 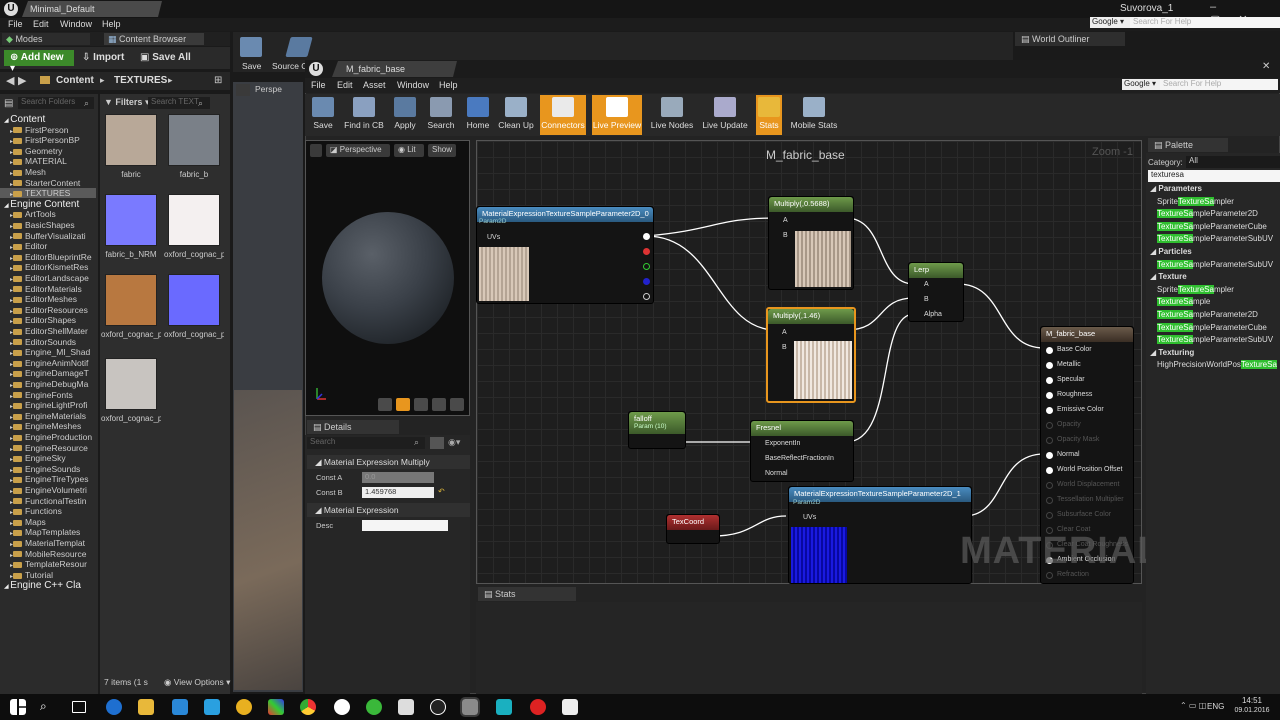 What do you see at coordinates (442, 150) in the screenshot?
I see `show-button: Show` at bounding box center [442, 150].